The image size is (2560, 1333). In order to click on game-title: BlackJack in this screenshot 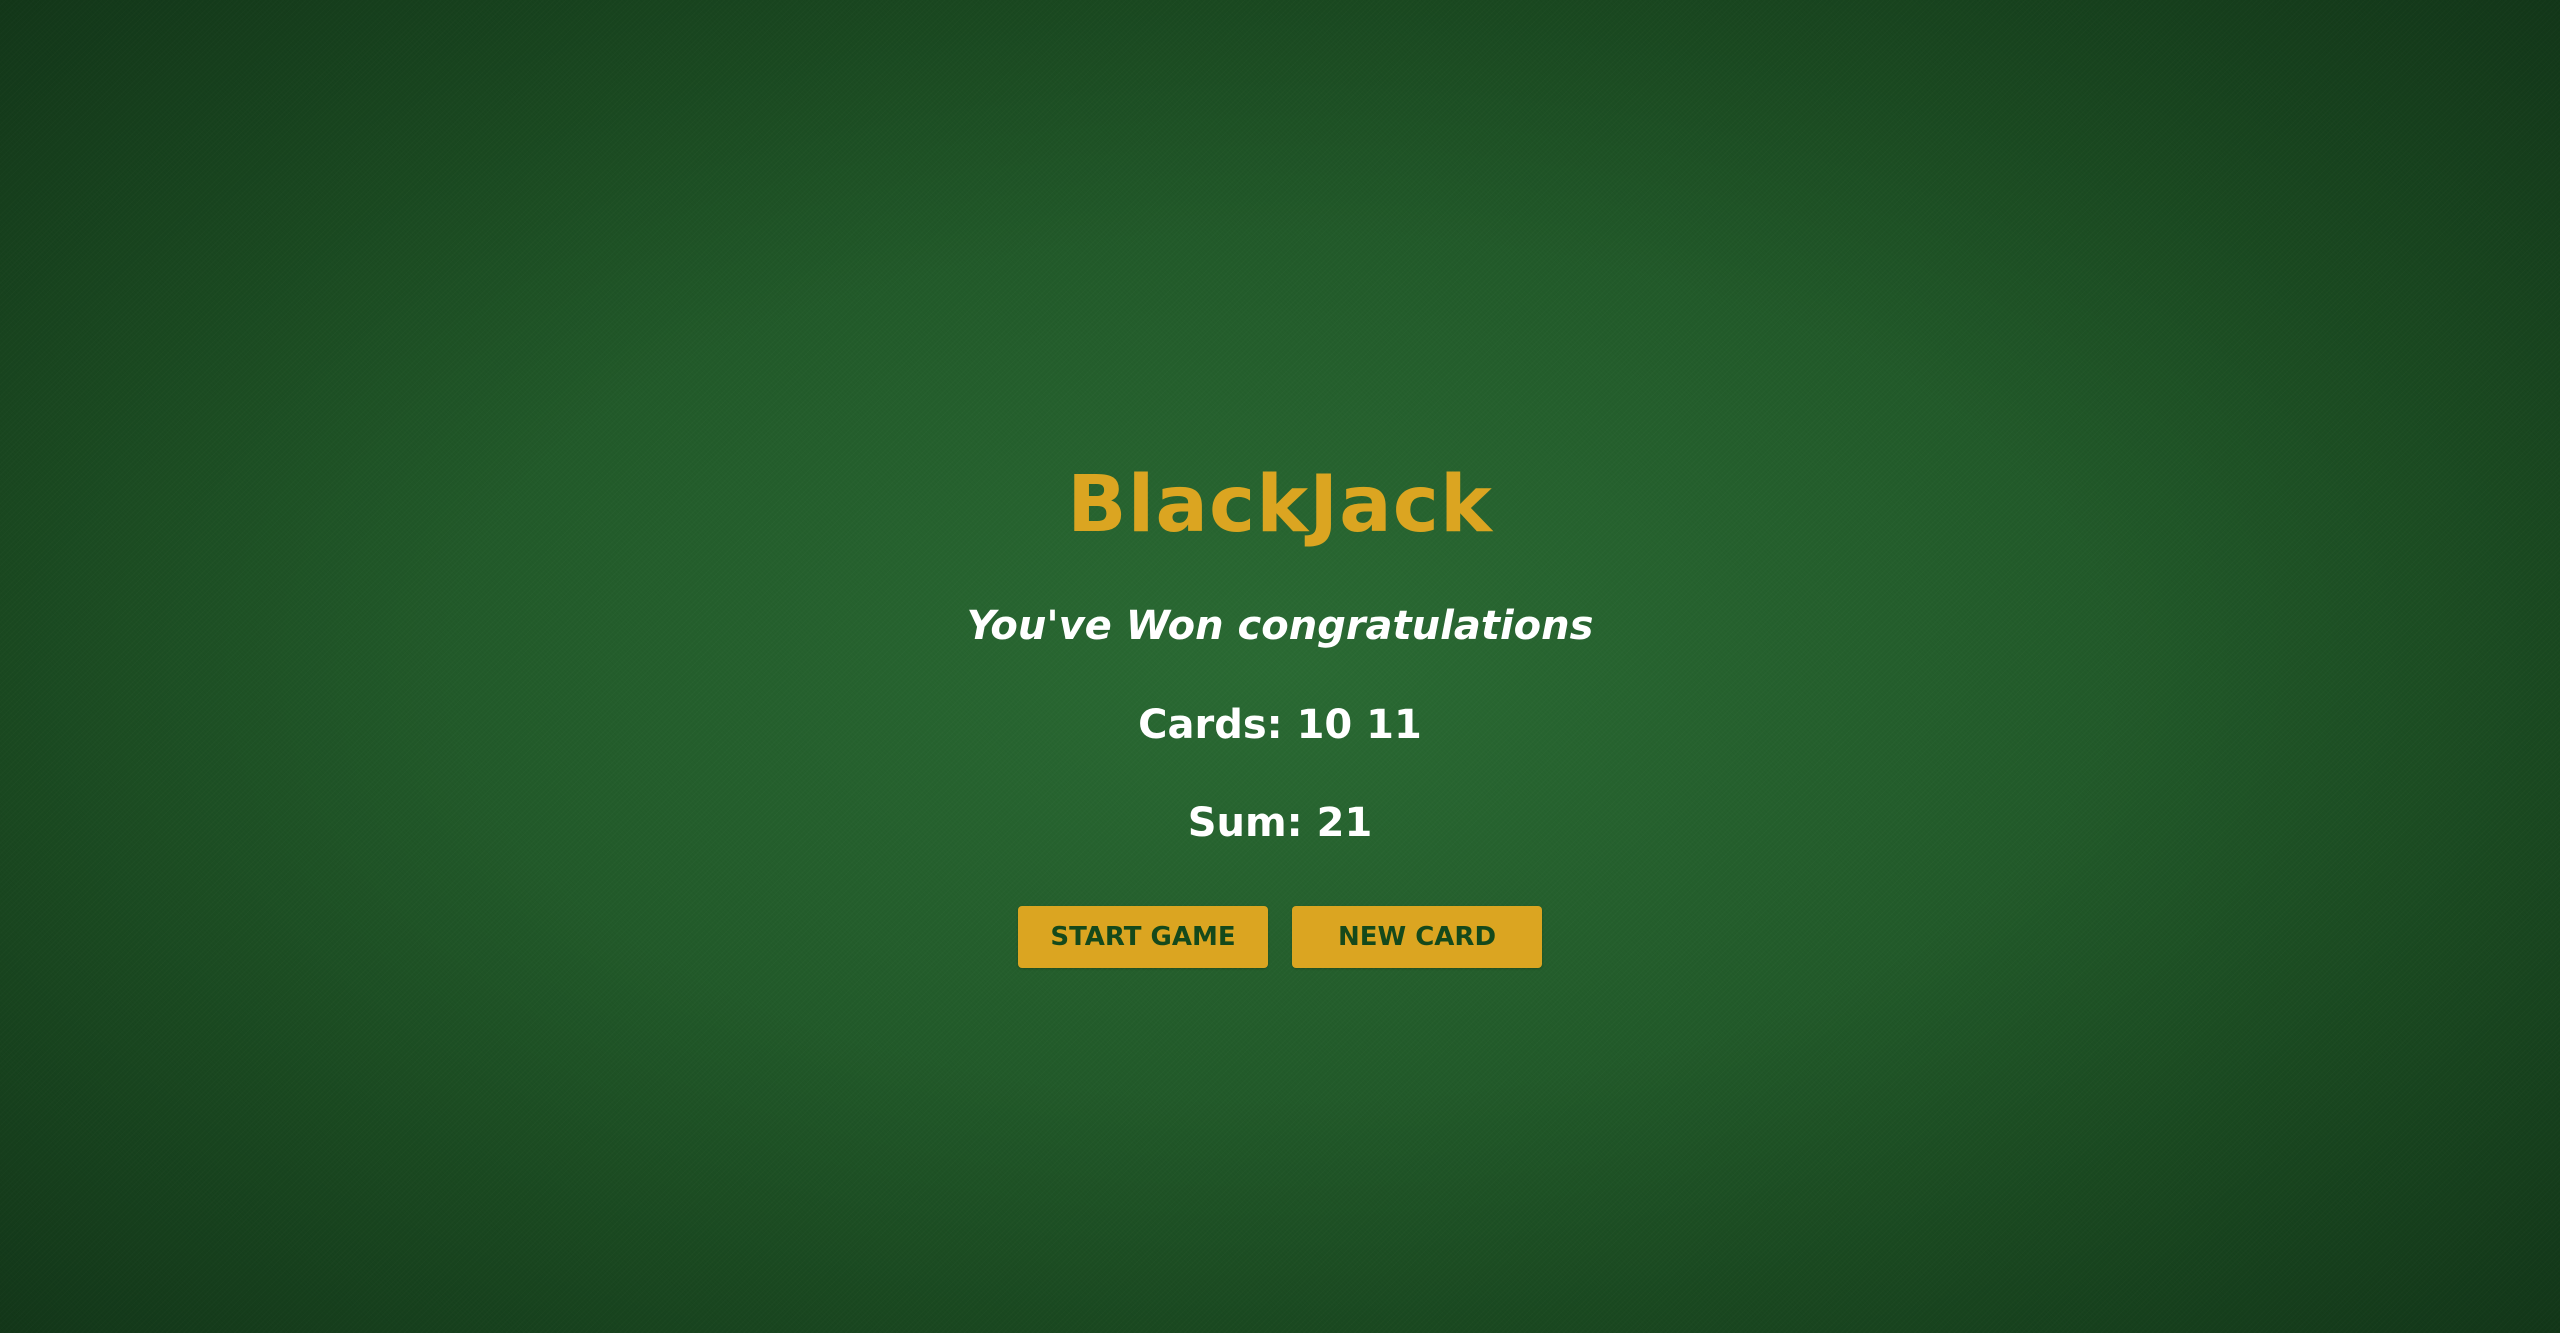, I will do `click(1280, 505)`.